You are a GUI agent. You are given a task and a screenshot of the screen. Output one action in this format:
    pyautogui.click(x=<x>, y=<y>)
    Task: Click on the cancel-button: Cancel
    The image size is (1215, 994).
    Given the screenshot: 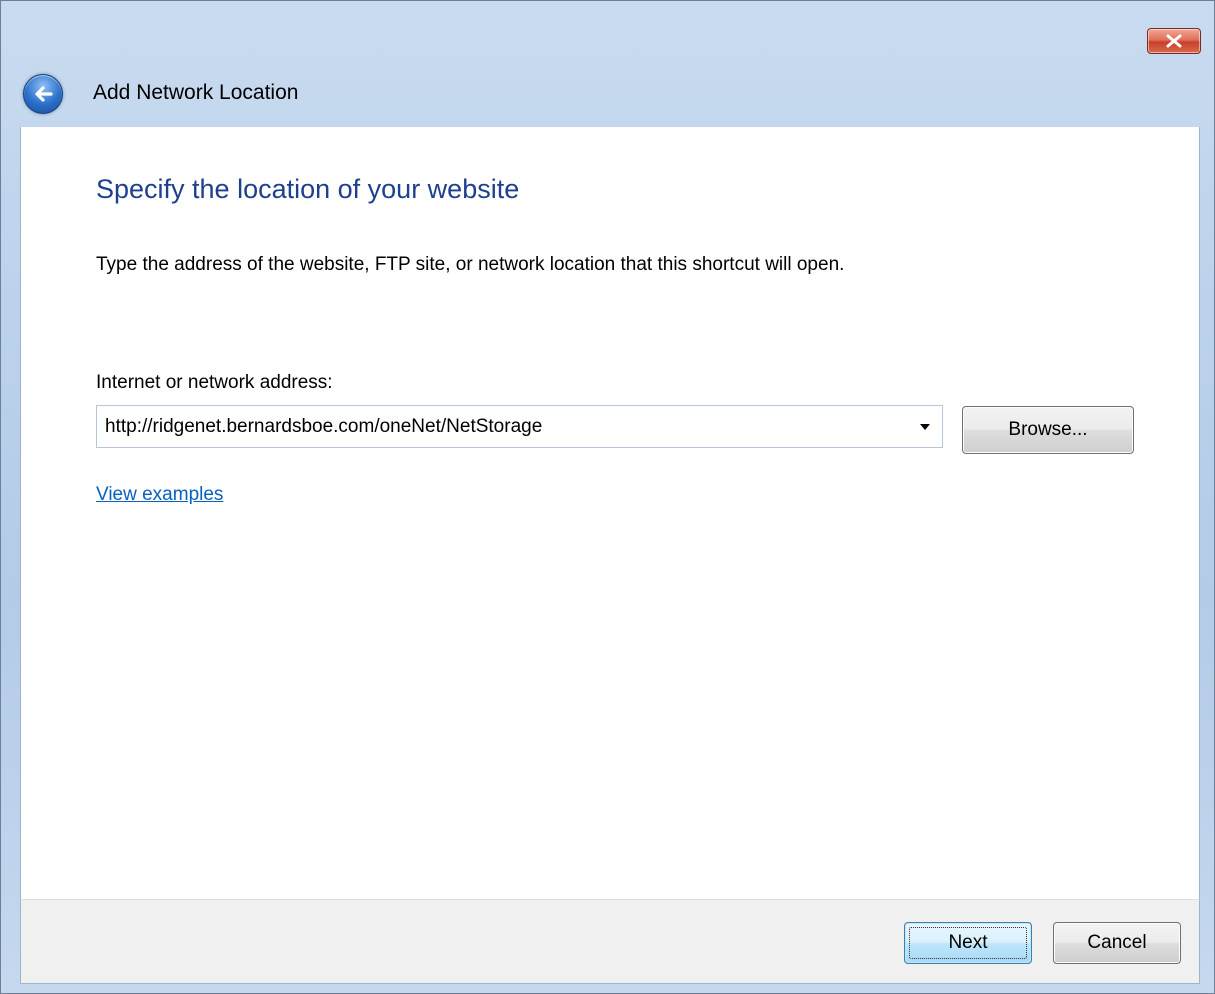 What is the action you would take?
    pyautogui.click(x=1117, y=943)
    